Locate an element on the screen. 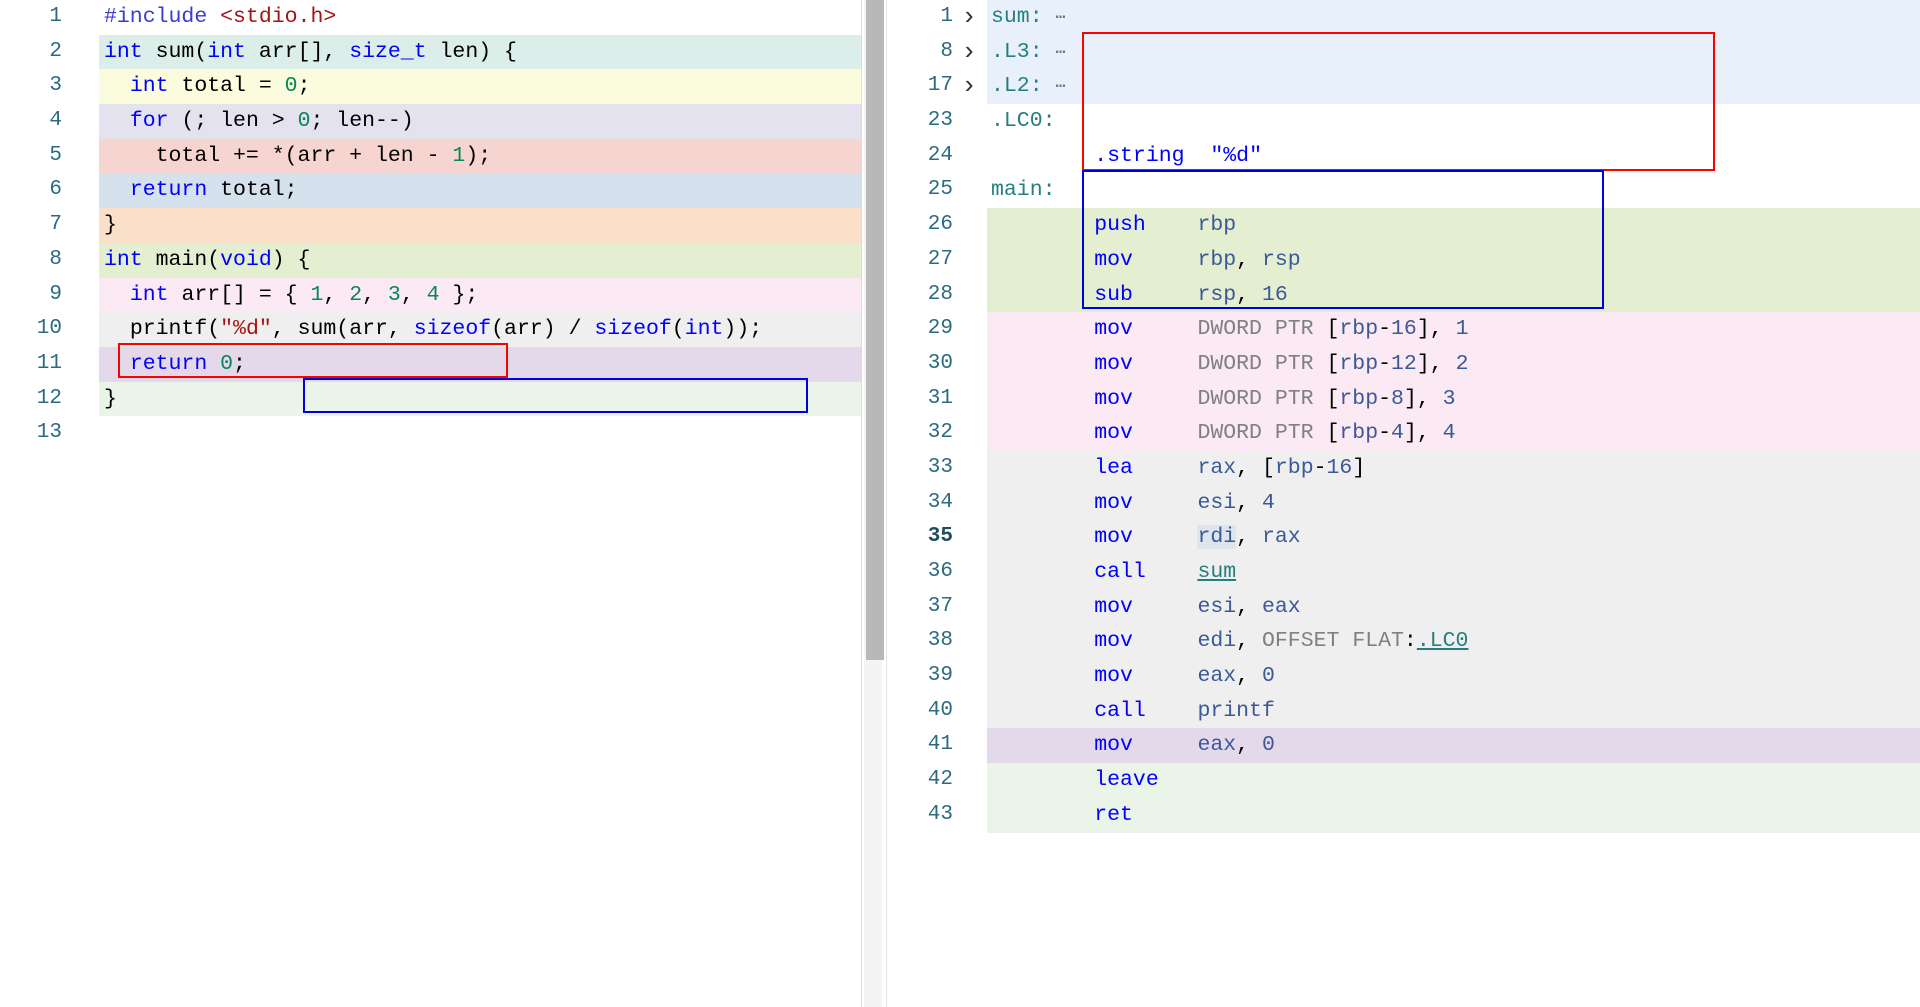 This screenshot has width=1920, height=1007. asm-line-number: 25 is located at coordinates (940, 190).